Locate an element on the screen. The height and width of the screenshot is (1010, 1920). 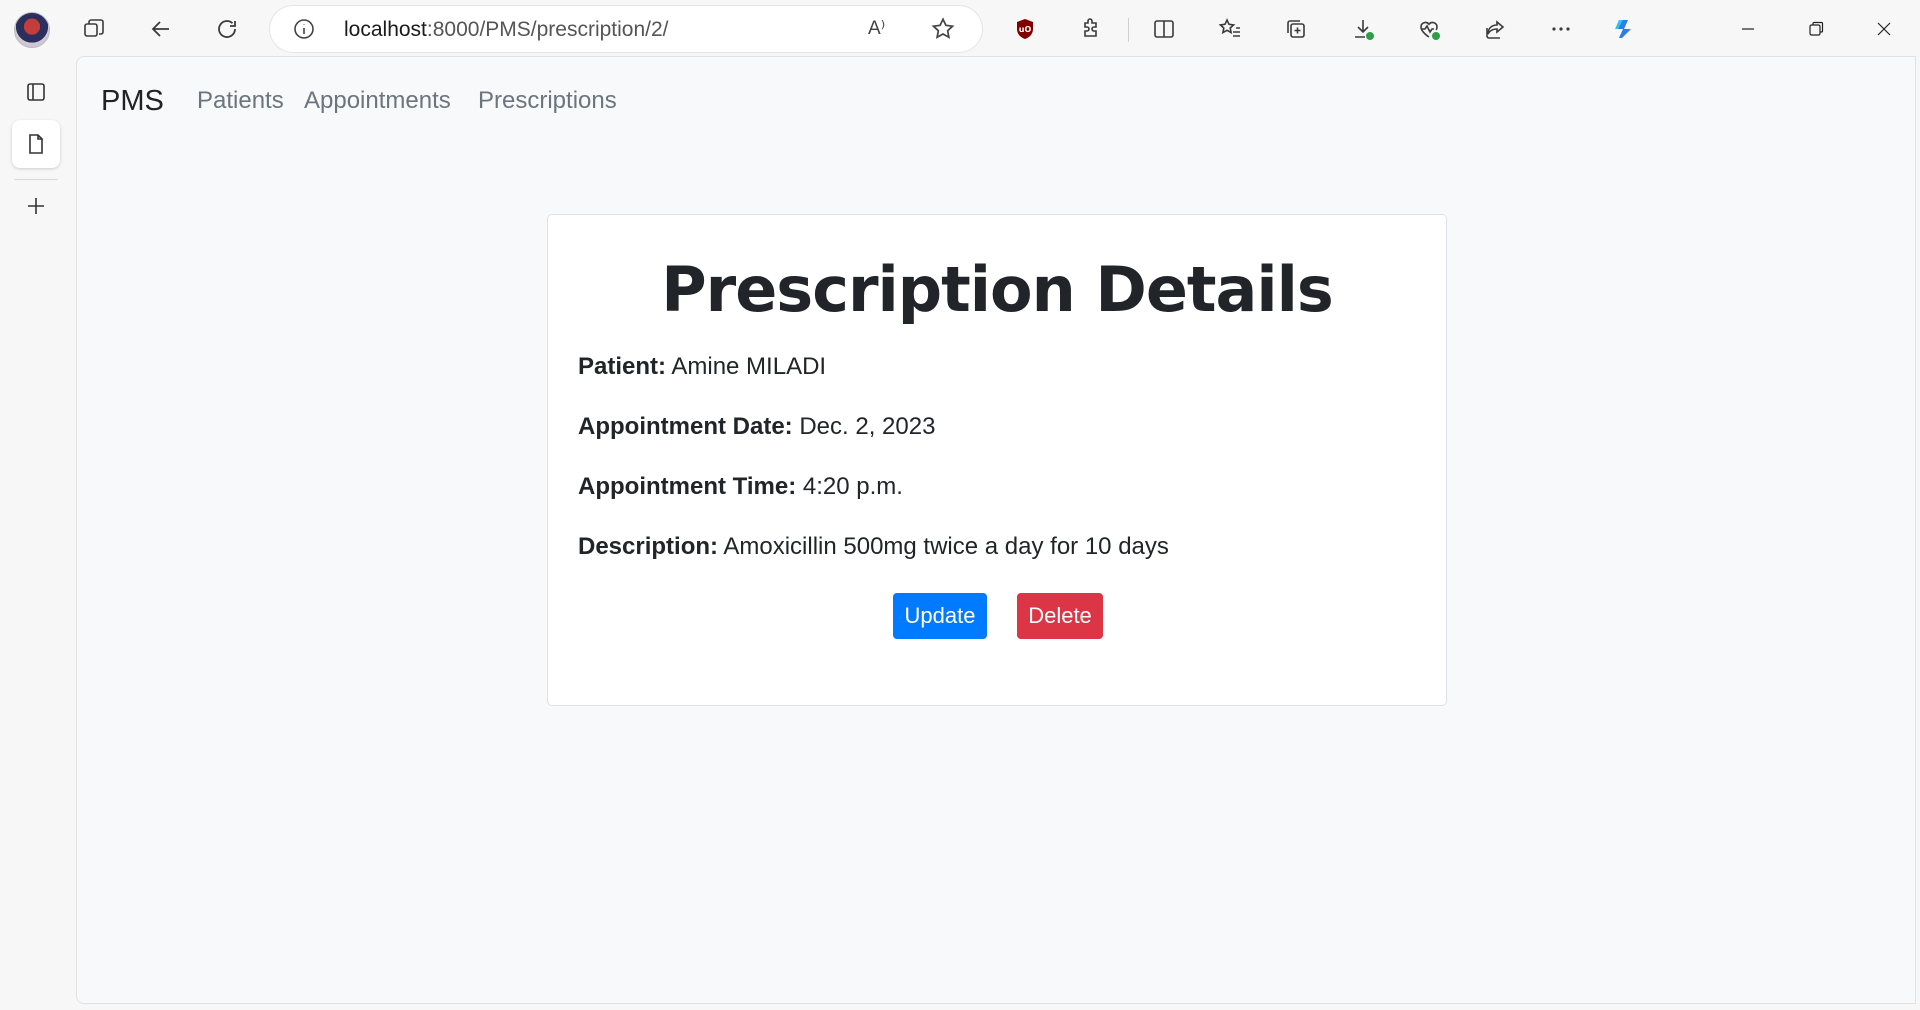
back-icon is located at coordinates (161, 29).